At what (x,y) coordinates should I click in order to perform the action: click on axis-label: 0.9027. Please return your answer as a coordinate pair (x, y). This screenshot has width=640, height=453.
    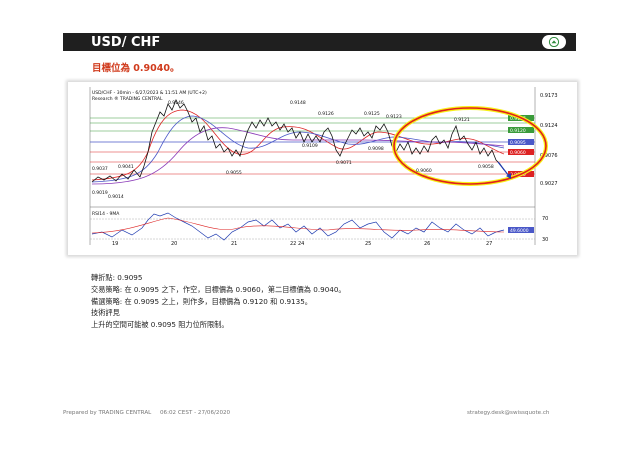
    Looking at the image, I should click on (549, 184).